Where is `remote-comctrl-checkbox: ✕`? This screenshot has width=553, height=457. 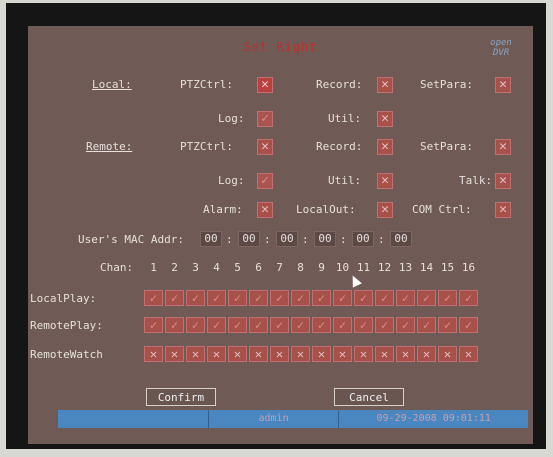 remote-comctrl-checkbox: ✕ is located at coordinates (503, 210).